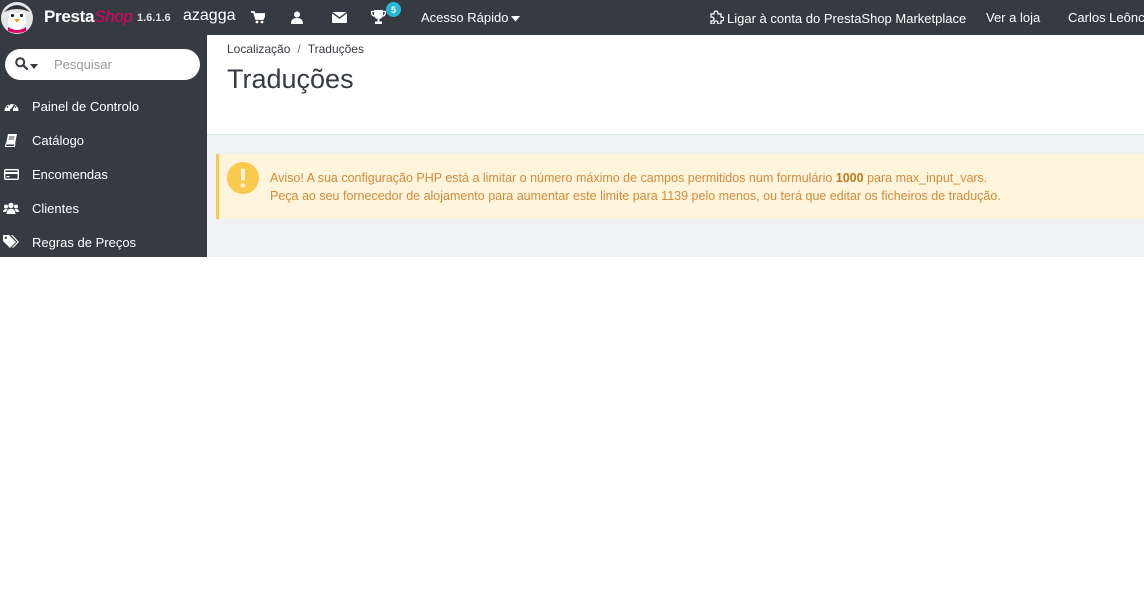 The height and width of the screenshot is (614, 1144). Describe the element at coordinates (243, 178) in the screenshot. I see `exclamation-circle-icon` at that location.